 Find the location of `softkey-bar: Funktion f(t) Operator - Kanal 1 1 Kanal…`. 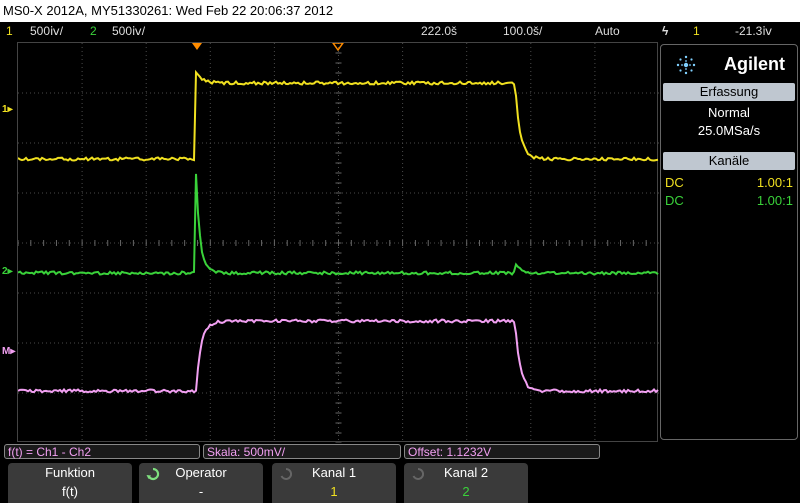

softkey-bar: Funktion f(t) Operator - Kanal 1 1 Kanal… is located at coordinates (400, 482).